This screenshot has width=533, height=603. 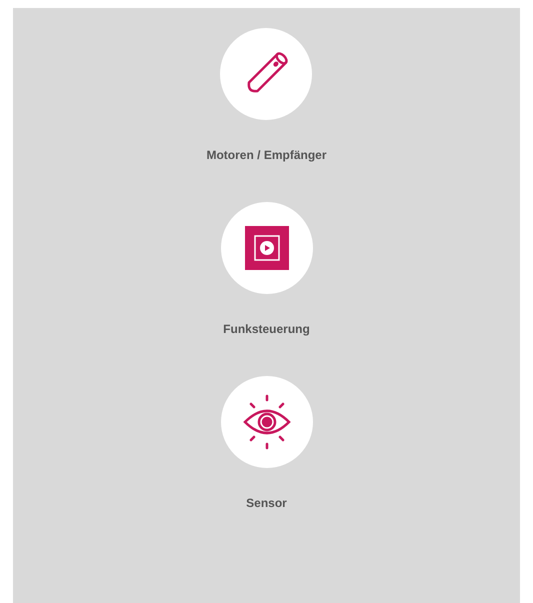 I want to click on play-screen-icon, so click(x=266, y=248).